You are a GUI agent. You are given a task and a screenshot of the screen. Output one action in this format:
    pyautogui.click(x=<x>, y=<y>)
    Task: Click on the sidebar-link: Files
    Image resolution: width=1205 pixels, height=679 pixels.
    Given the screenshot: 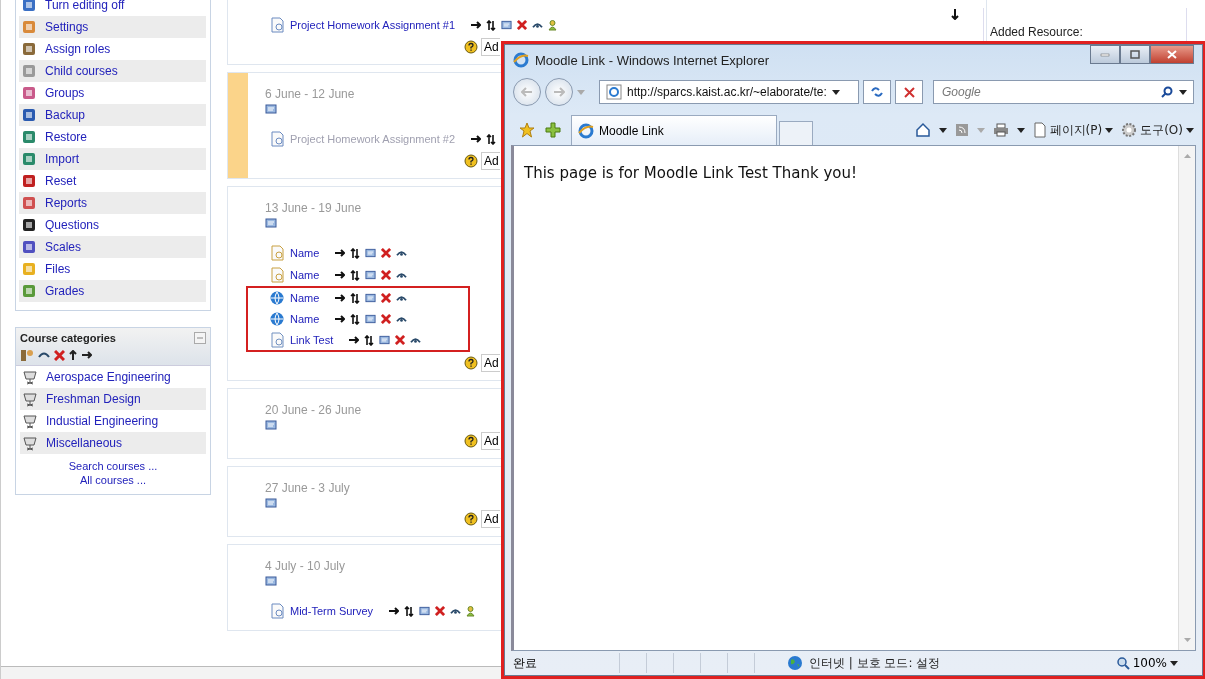 What is the action you would take?
    pyautogui.click(x=58, y=269)
    